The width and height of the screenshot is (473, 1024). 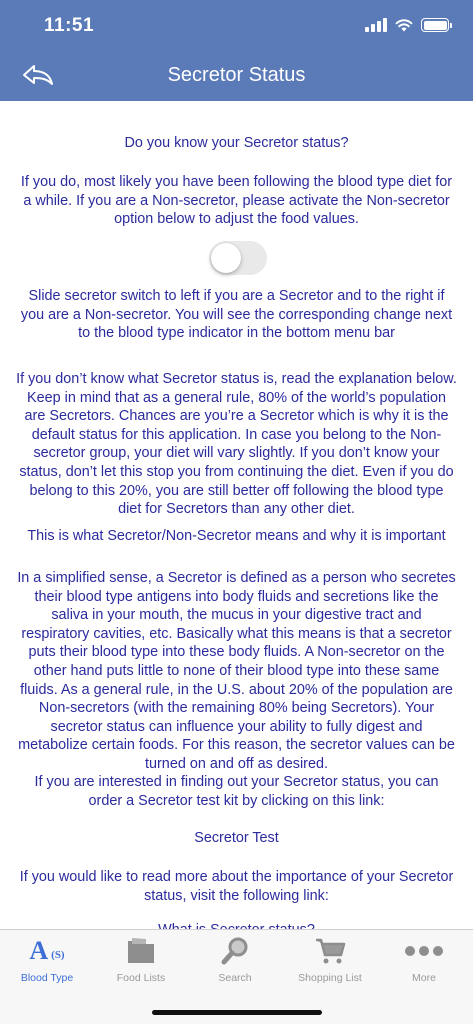 I want to click on wifi-icon, so click(x=404, y=25).